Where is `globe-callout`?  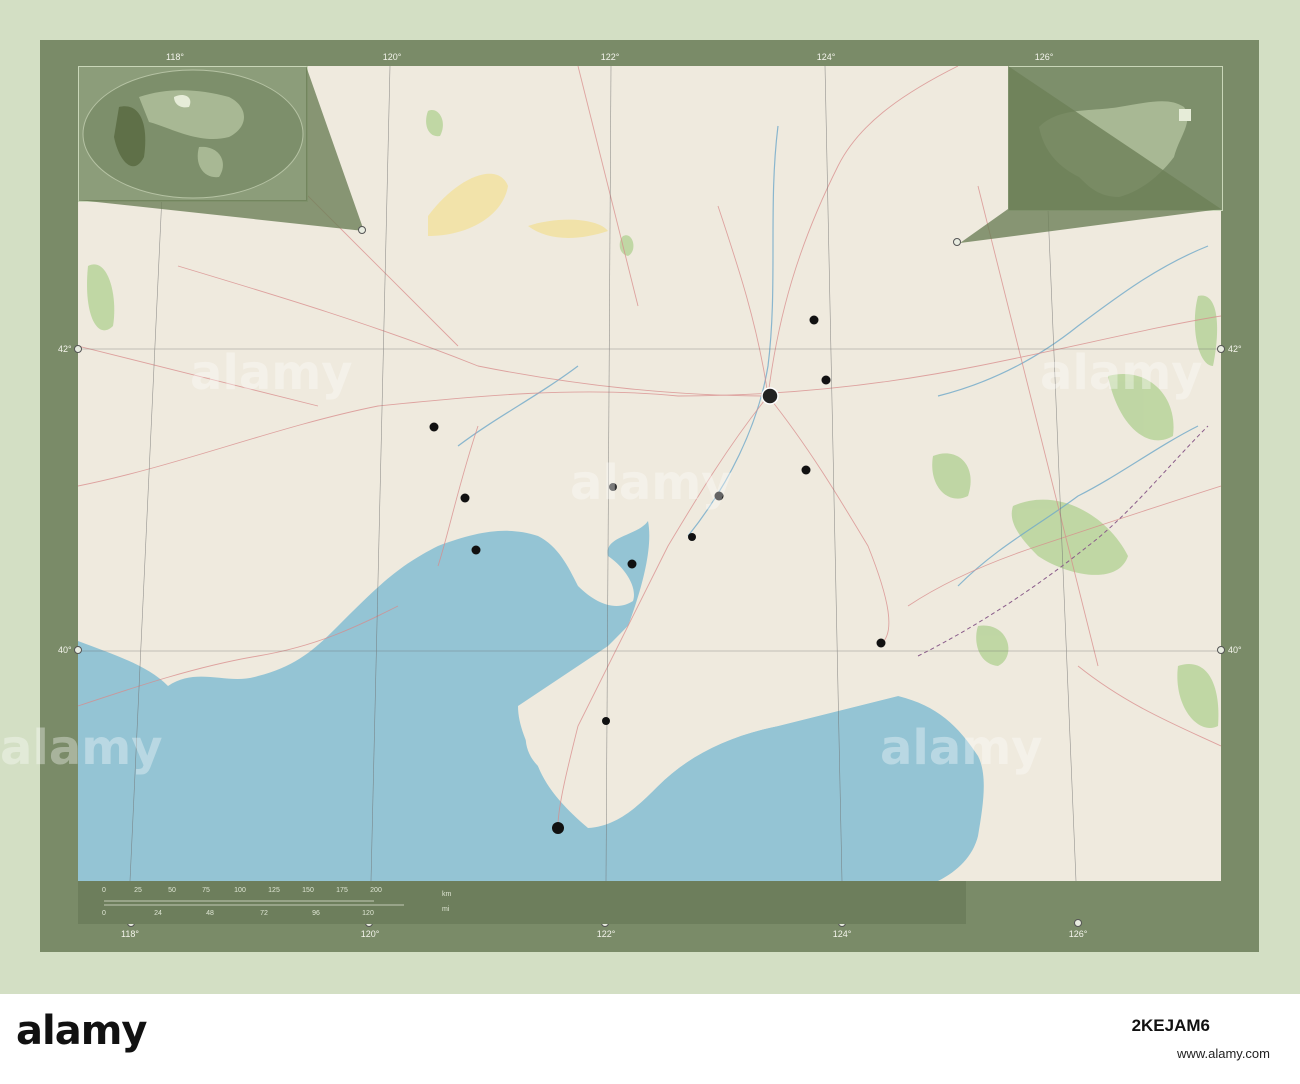
globe-callout is located at coordinates (221, 148).